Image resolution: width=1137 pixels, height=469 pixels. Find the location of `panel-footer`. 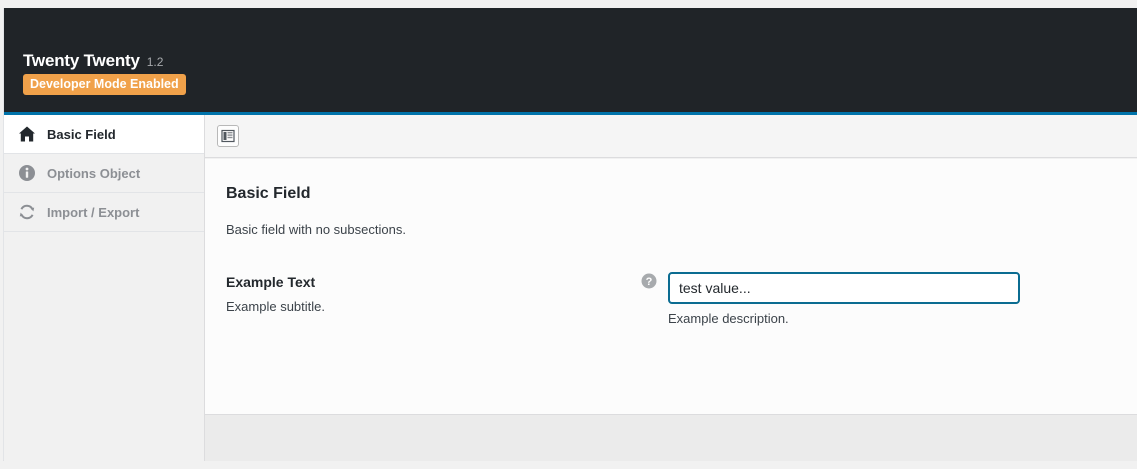

panel-footer is located at coordinates (671, 437).